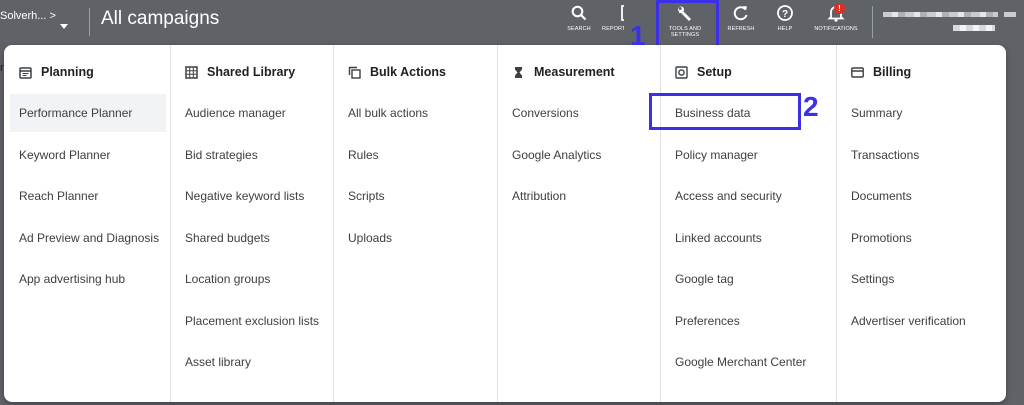  Describe the element at coordinates (785, 29) in the screenshot. I see `help-label: HELP` at that location.